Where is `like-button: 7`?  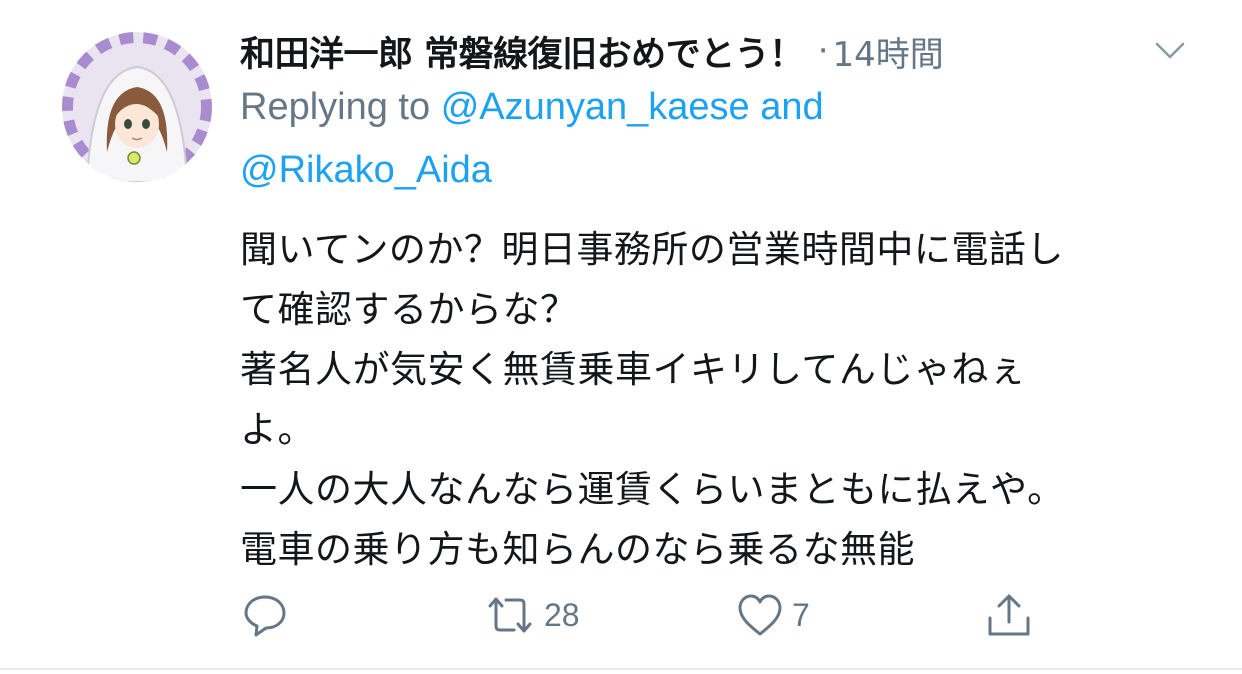 like-button: 7 is located at coordinates (773, 615).